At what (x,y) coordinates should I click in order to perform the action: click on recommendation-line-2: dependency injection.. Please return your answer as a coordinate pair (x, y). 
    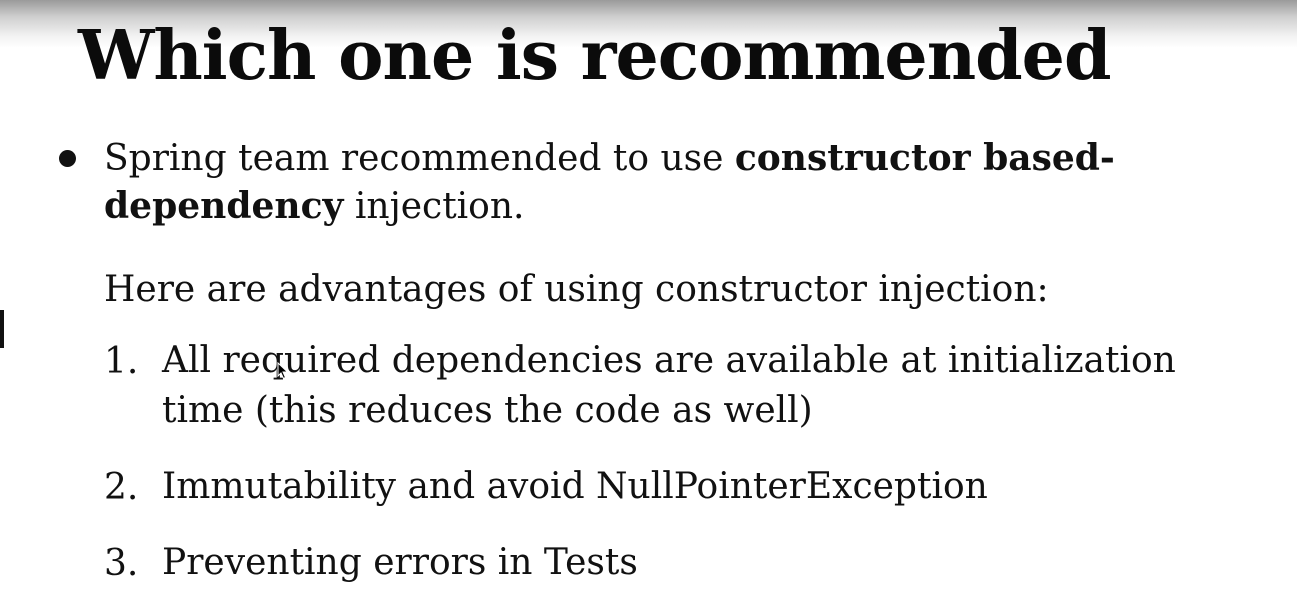
    Looking at the image, I should click on (314, 206).